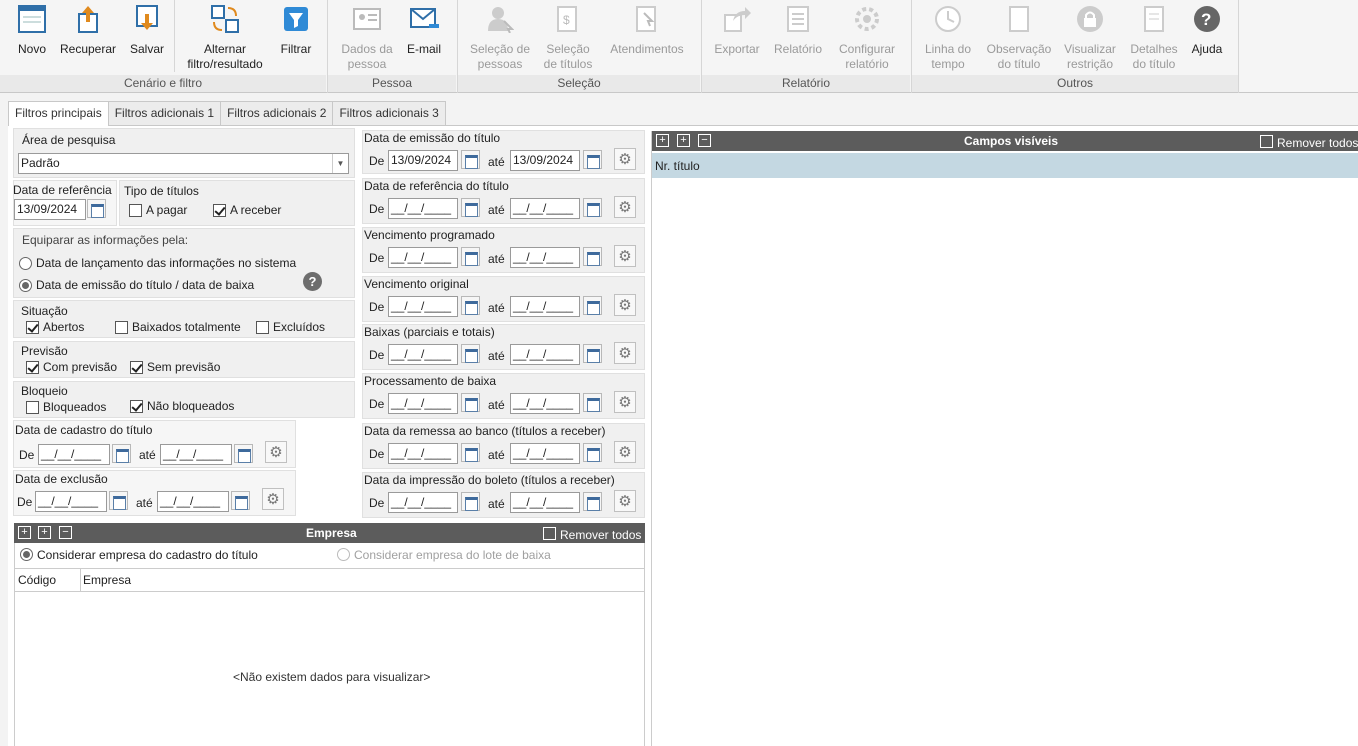 This screenshot has width=1358, height=746. Describe the element at coordinates (424, 30) in the screenshot. I see `email-button: E-mail` at that location.